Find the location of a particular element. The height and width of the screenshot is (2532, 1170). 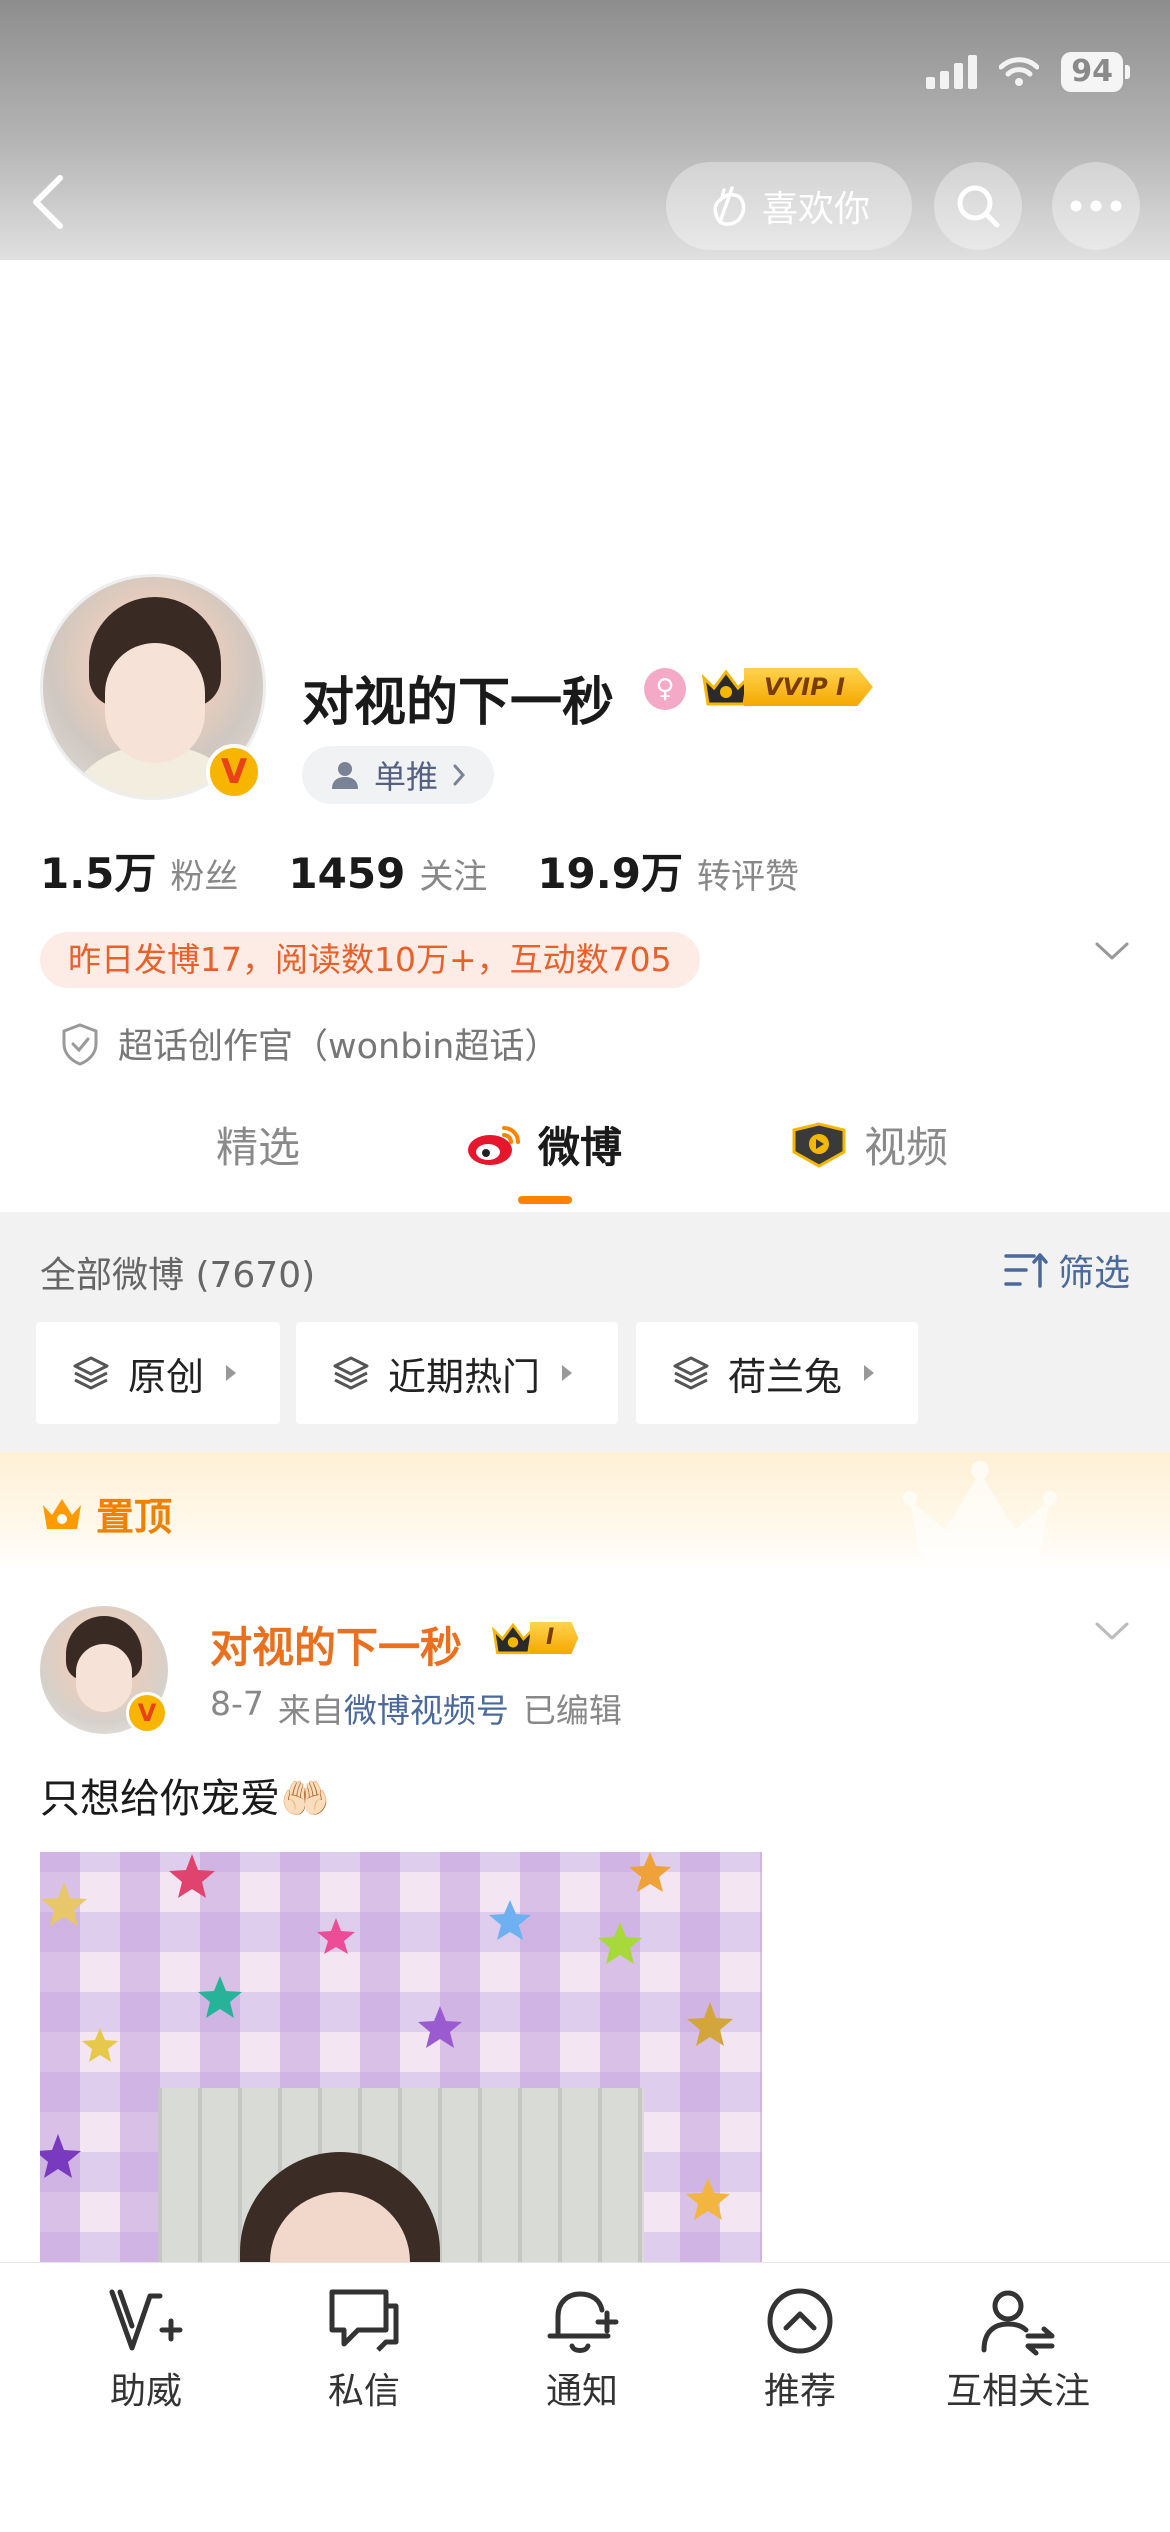

filter-icon is located at coordinates (1026, 1270).